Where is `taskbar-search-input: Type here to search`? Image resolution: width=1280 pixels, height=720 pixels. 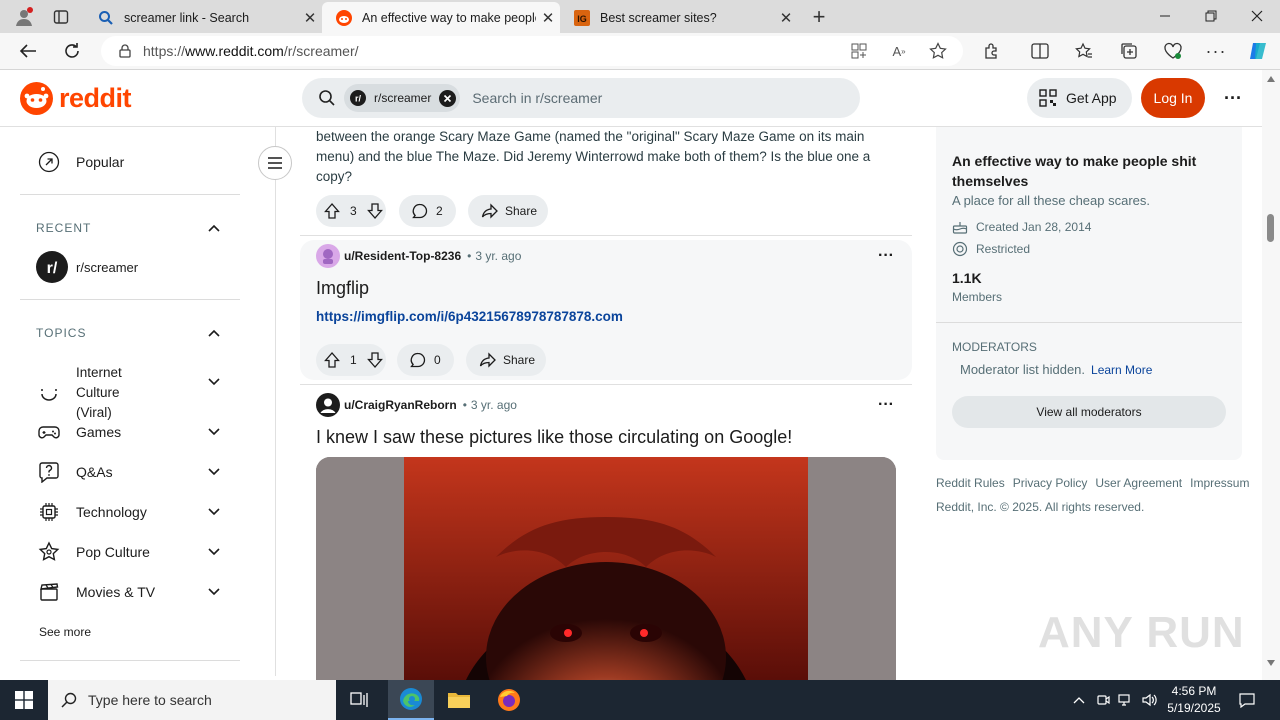 taskbar-search-input: Type here to search is located at coordinates (150, 700).